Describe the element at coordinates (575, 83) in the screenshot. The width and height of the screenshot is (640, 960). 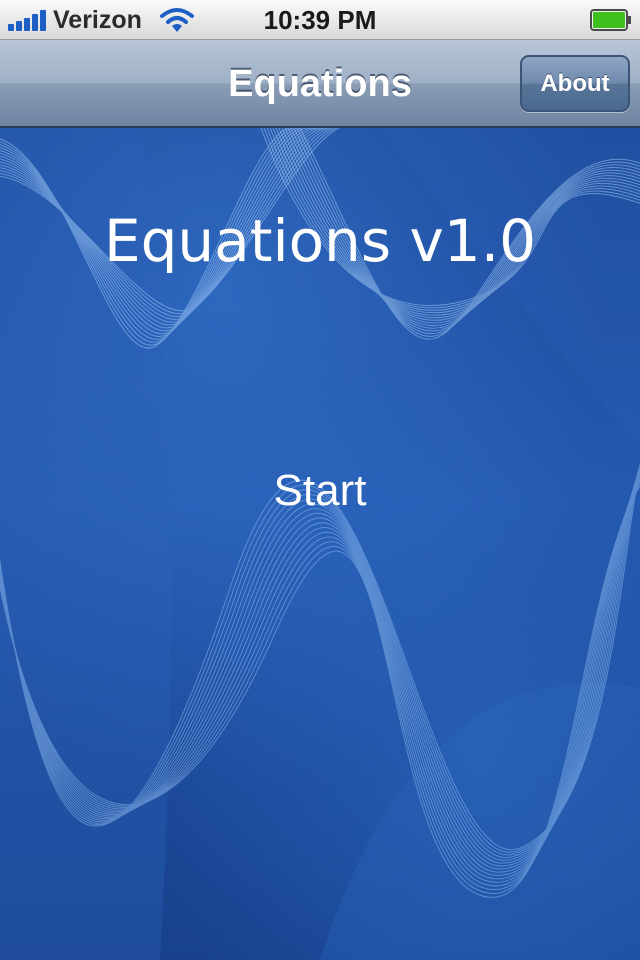
I see `about-button: About` at that location.